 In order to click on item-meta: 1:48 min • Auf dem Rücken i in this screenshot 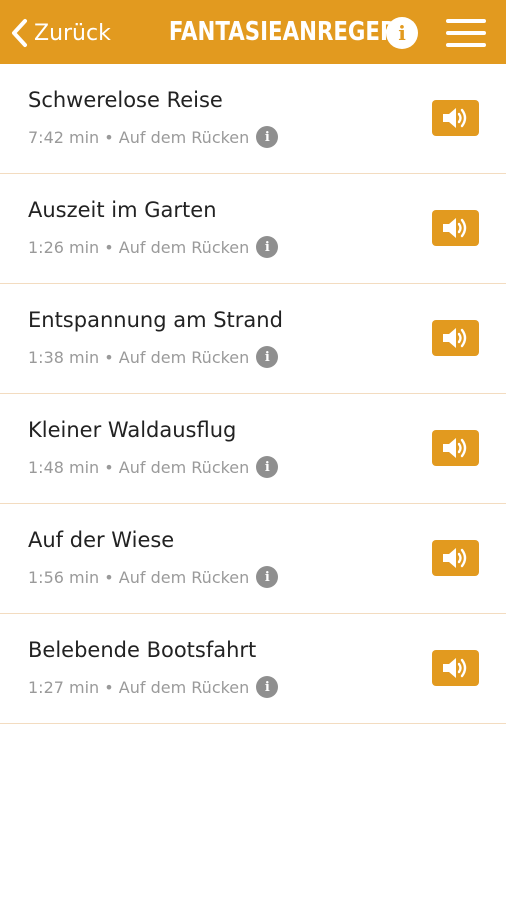, I will do `click(153, 467)`.